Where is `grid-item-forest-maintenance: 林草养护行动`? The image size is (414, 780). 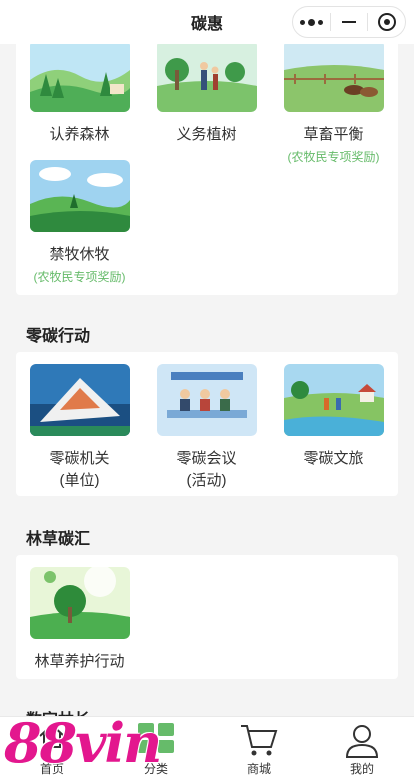 grid-item-forest-maintenance: 林草养护行动 is located at coordinates (79, 620).